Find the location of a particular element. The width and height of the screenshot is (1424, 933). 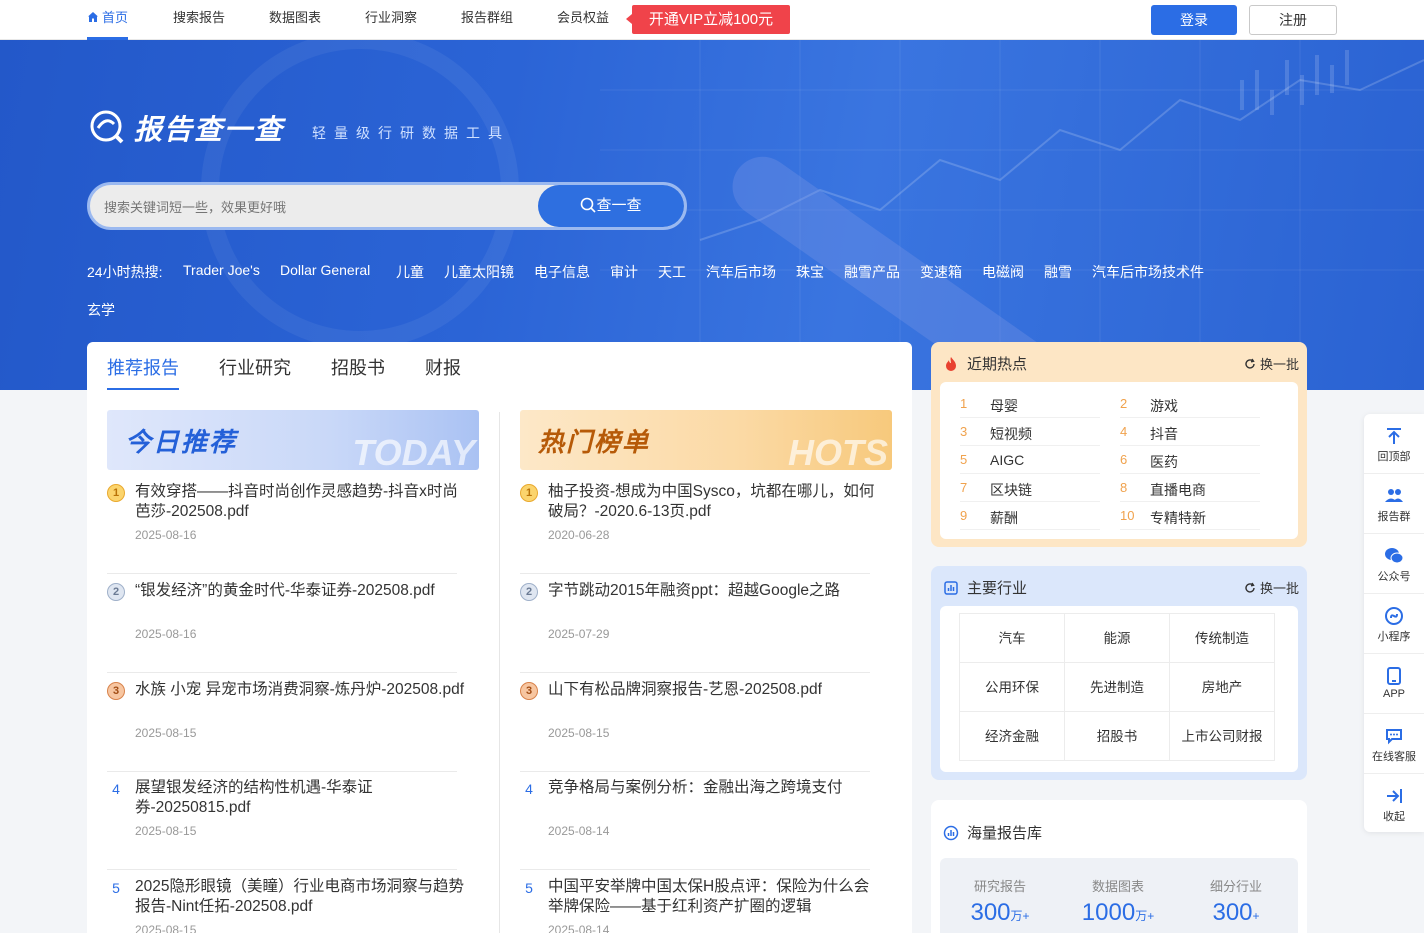

side-label: 报告群 is located at coordinates (1394, 517).